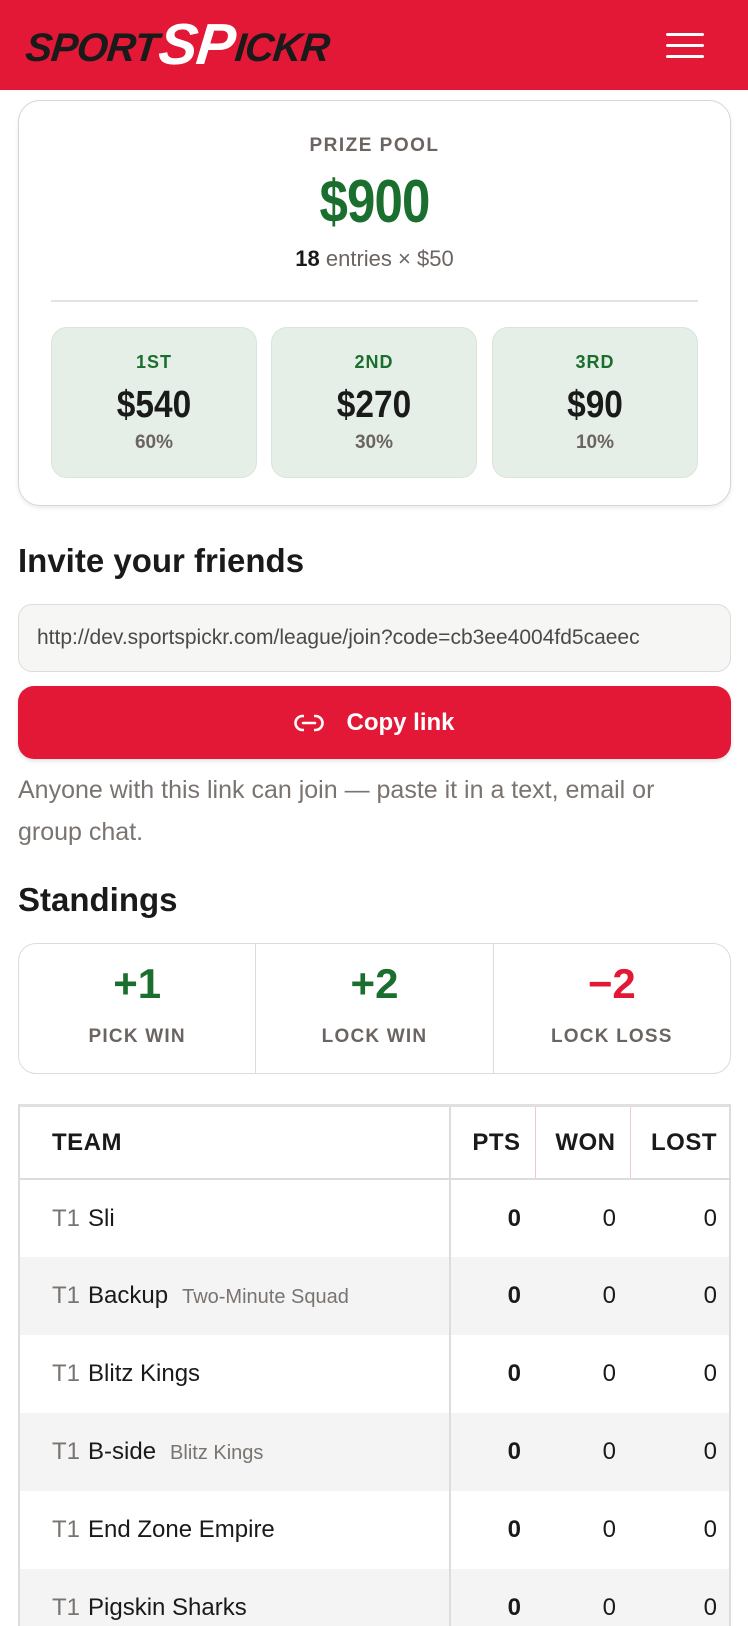  Describe the element at coordinates (235, 1374) in the screenshot. I see `team-cell: T1 Blitz Kings` at that location.